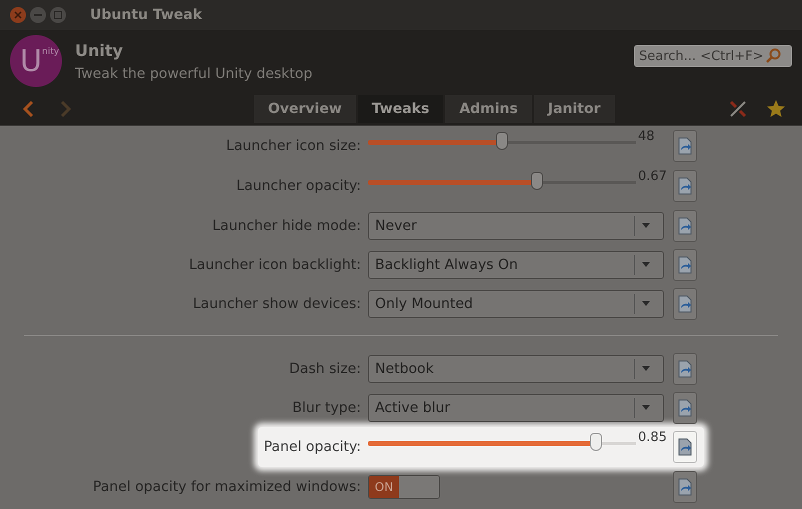  I want to click on close-button, so click(18, 15).